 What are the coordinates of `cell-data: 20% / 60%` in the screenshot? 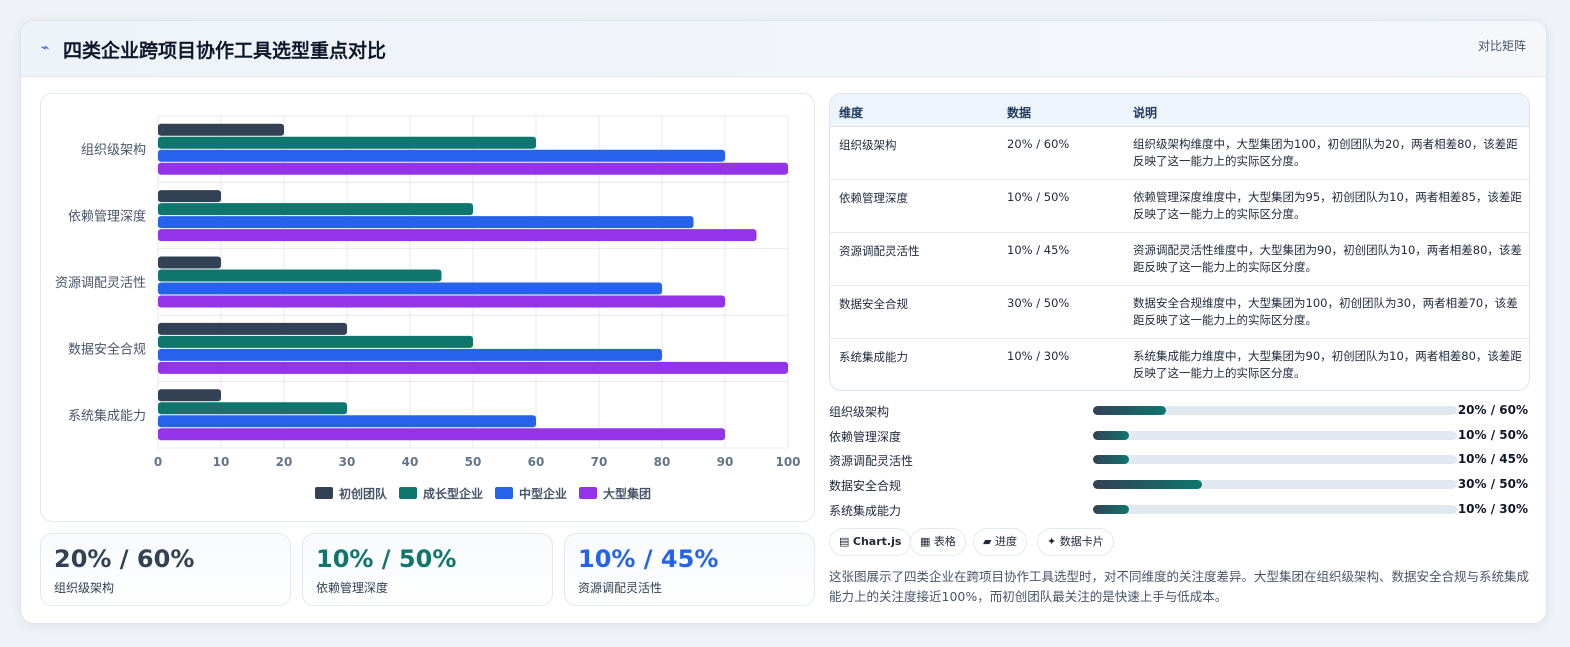 It's located at (1038, 144).